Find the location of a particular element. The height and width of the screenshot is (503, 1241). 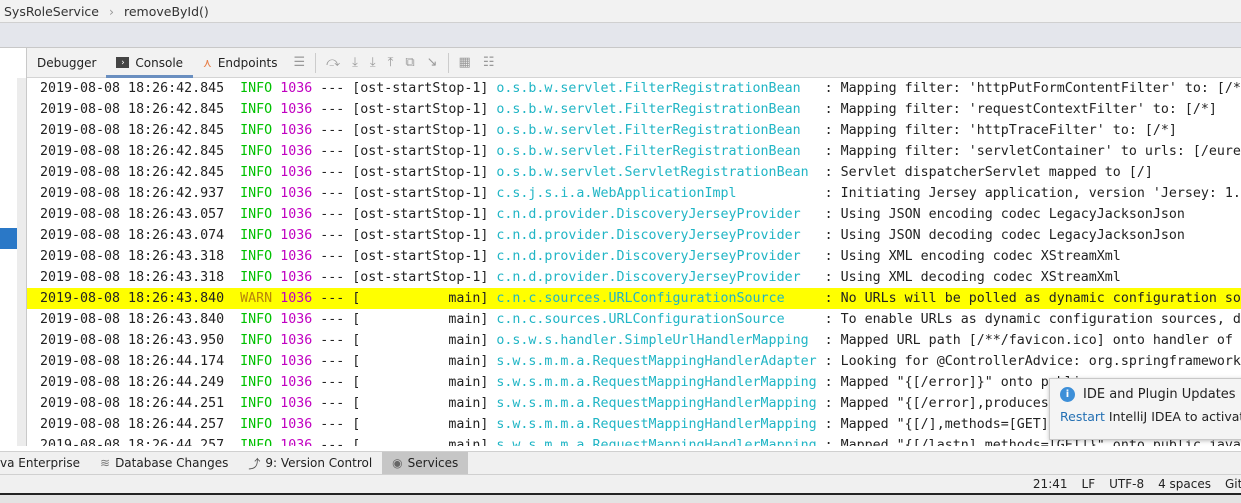

run-to-cursor-icon: ↘ is located at coordinates (432, 62).